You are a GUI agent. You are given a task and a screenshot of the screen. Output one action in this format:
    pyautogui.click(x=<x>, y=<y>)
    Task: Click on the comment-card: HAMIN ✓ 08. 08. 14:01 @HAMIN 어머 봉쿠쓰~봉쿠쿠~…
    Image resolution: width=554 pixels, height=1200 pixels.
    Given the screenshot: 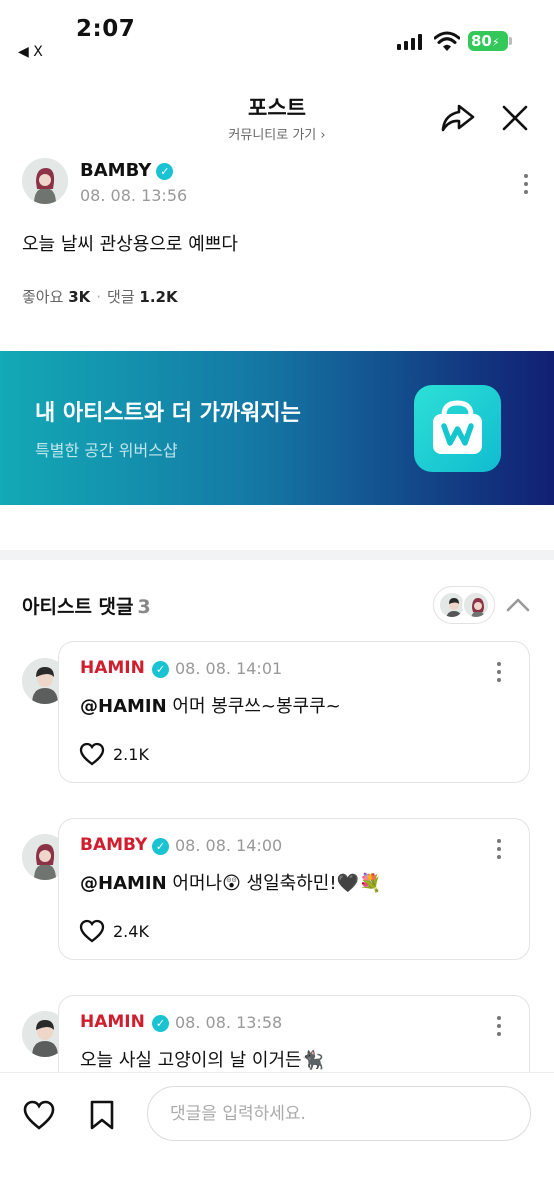 What is the action you would take?
    pyautogui.click(x=294, y=712)
    